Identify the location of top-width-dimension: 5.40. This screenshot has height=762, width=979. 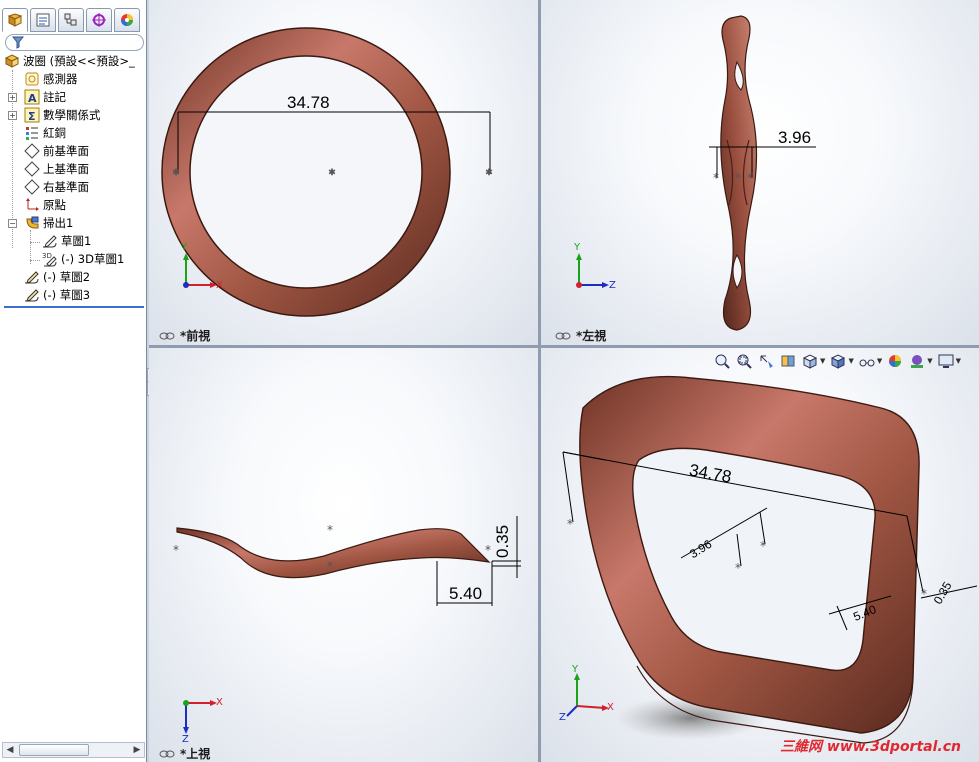
(465, 594).